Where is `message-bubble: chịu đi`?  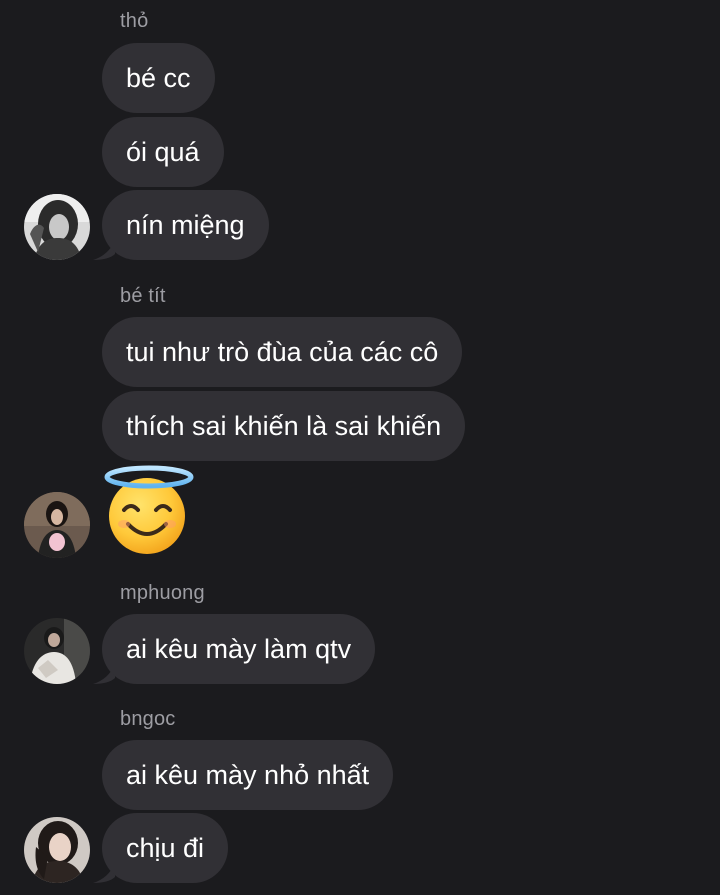
message-bubble: chịu đi is located at coordinates (165, 848).